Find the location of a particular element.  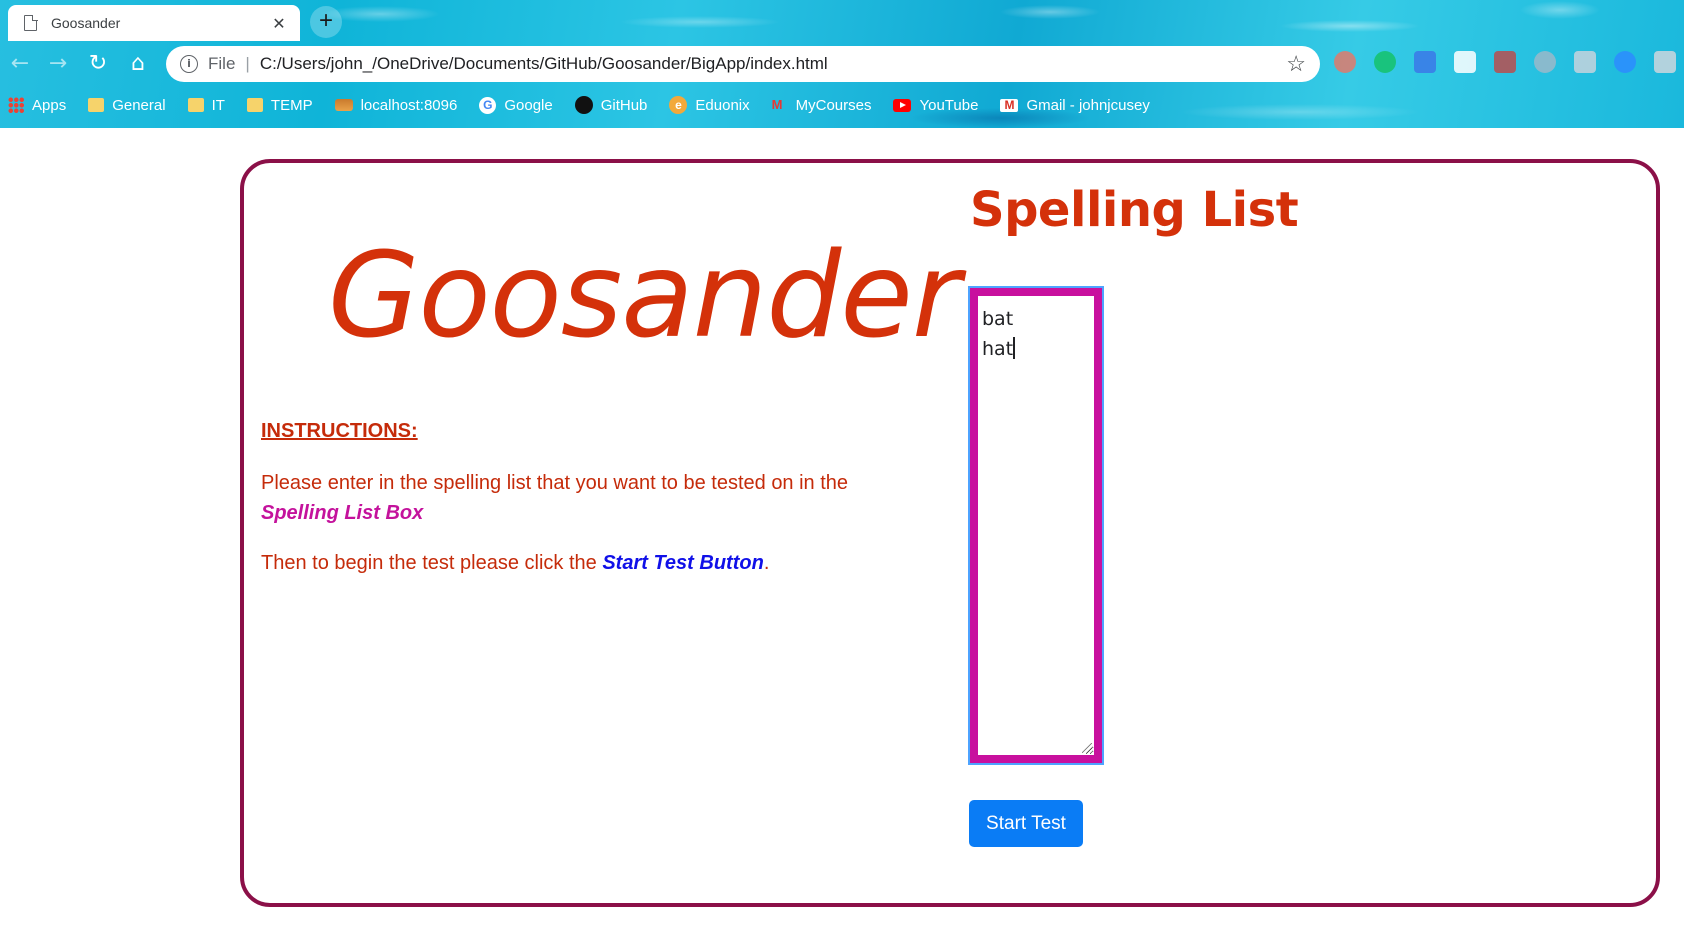

bookmark-youtube: YouTube is located at coordinates (935, 105).